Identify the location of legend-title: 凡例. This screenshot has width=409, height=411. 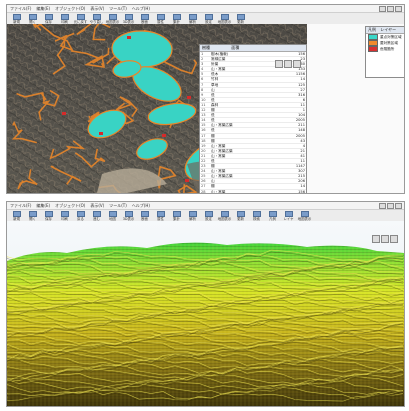
(372, 29).